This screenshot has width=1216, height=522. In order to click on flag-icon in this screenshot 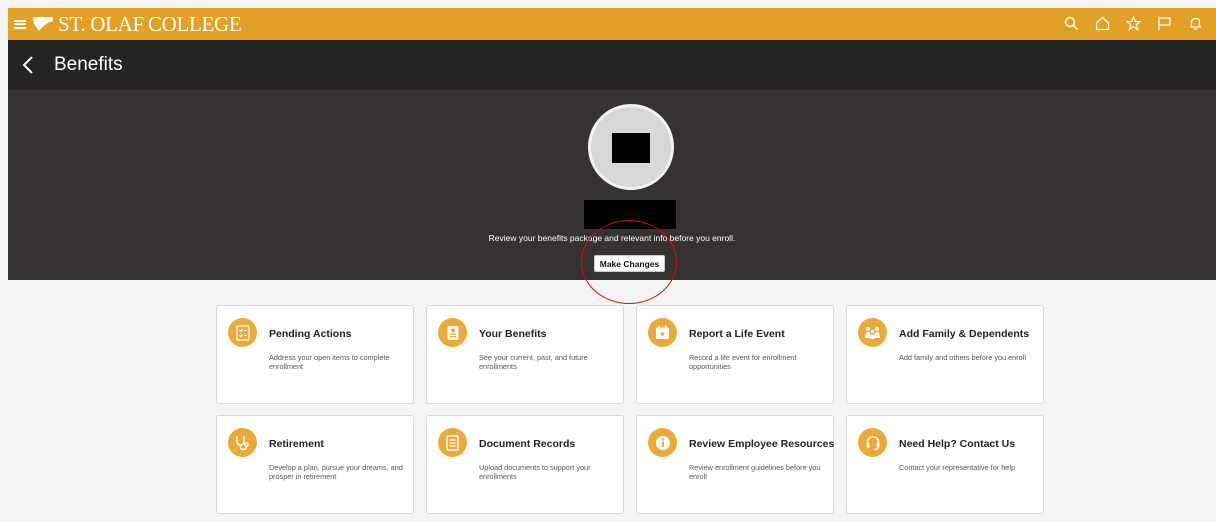, I will do `click(1164, 23)`.